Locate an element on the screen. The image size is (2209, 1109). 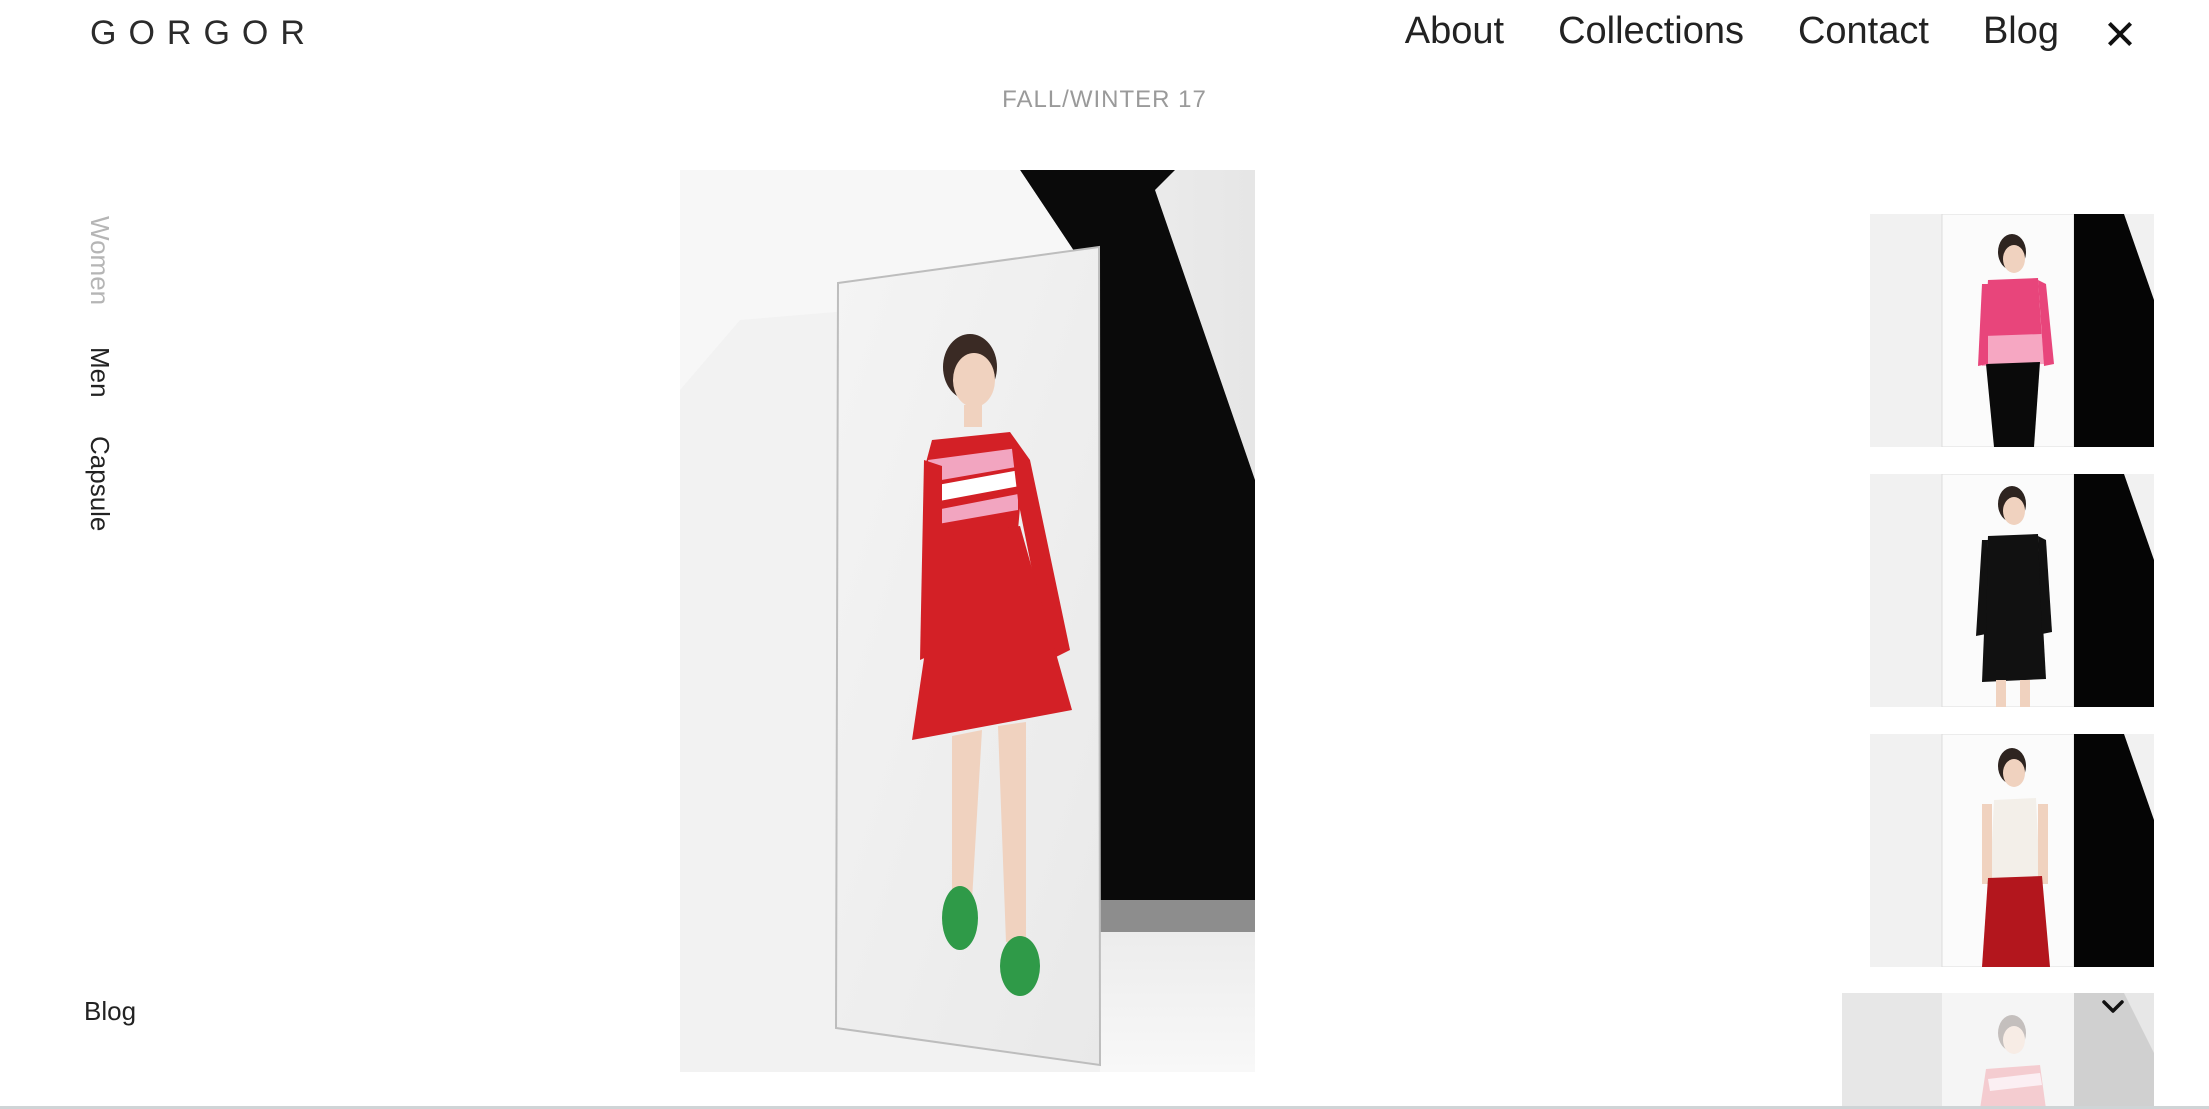
close-icon is located at coordinates (2121, 34).